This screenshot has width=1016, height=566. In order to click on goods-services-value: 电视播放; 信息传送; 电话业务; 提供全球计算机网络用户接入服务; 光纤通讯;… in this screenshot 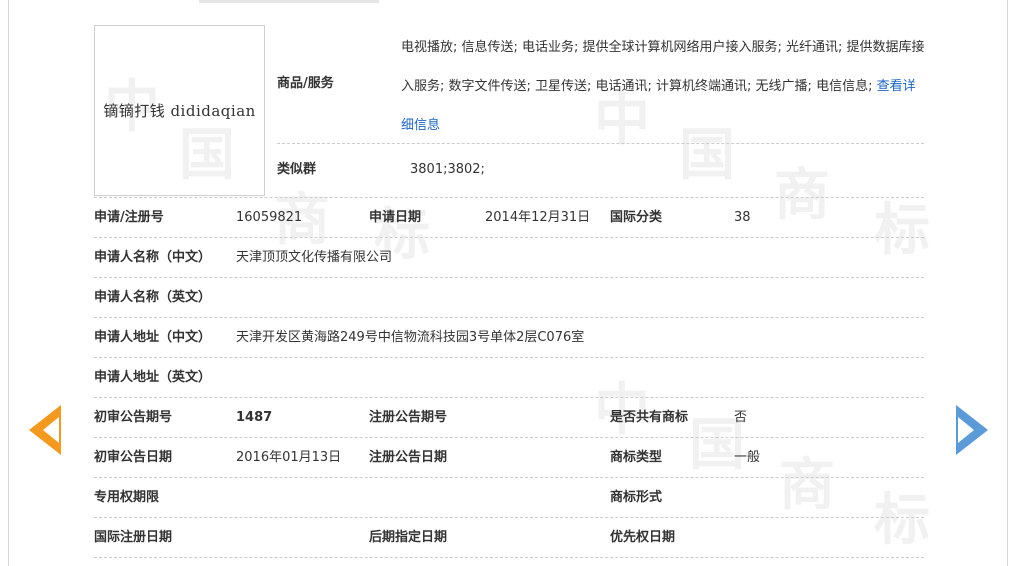, I will do `click(663, 86)`.